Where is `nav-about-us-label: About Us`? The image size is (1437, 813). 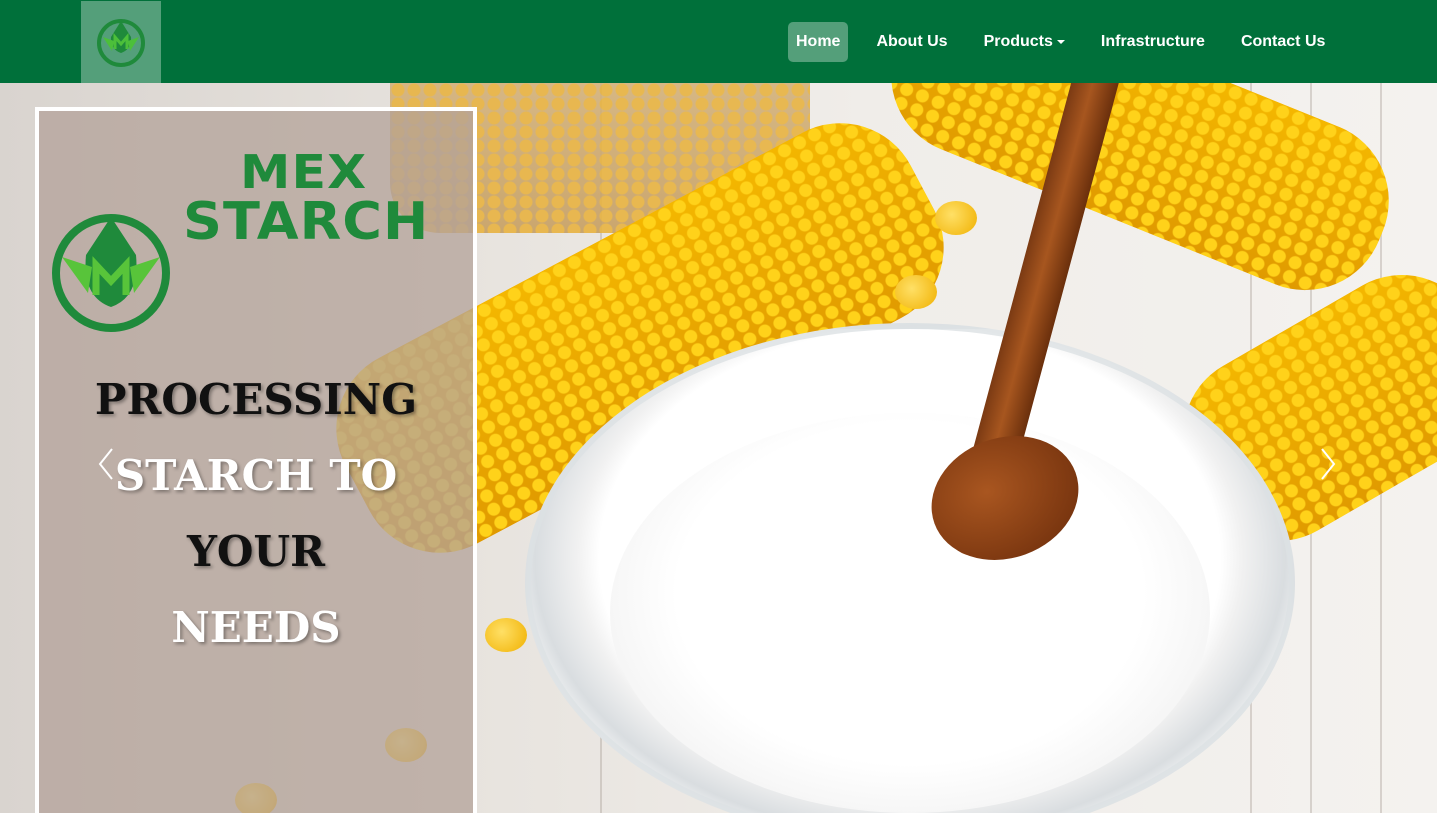 nav-about-us-label: About Us is located at coordinates (912, 41).